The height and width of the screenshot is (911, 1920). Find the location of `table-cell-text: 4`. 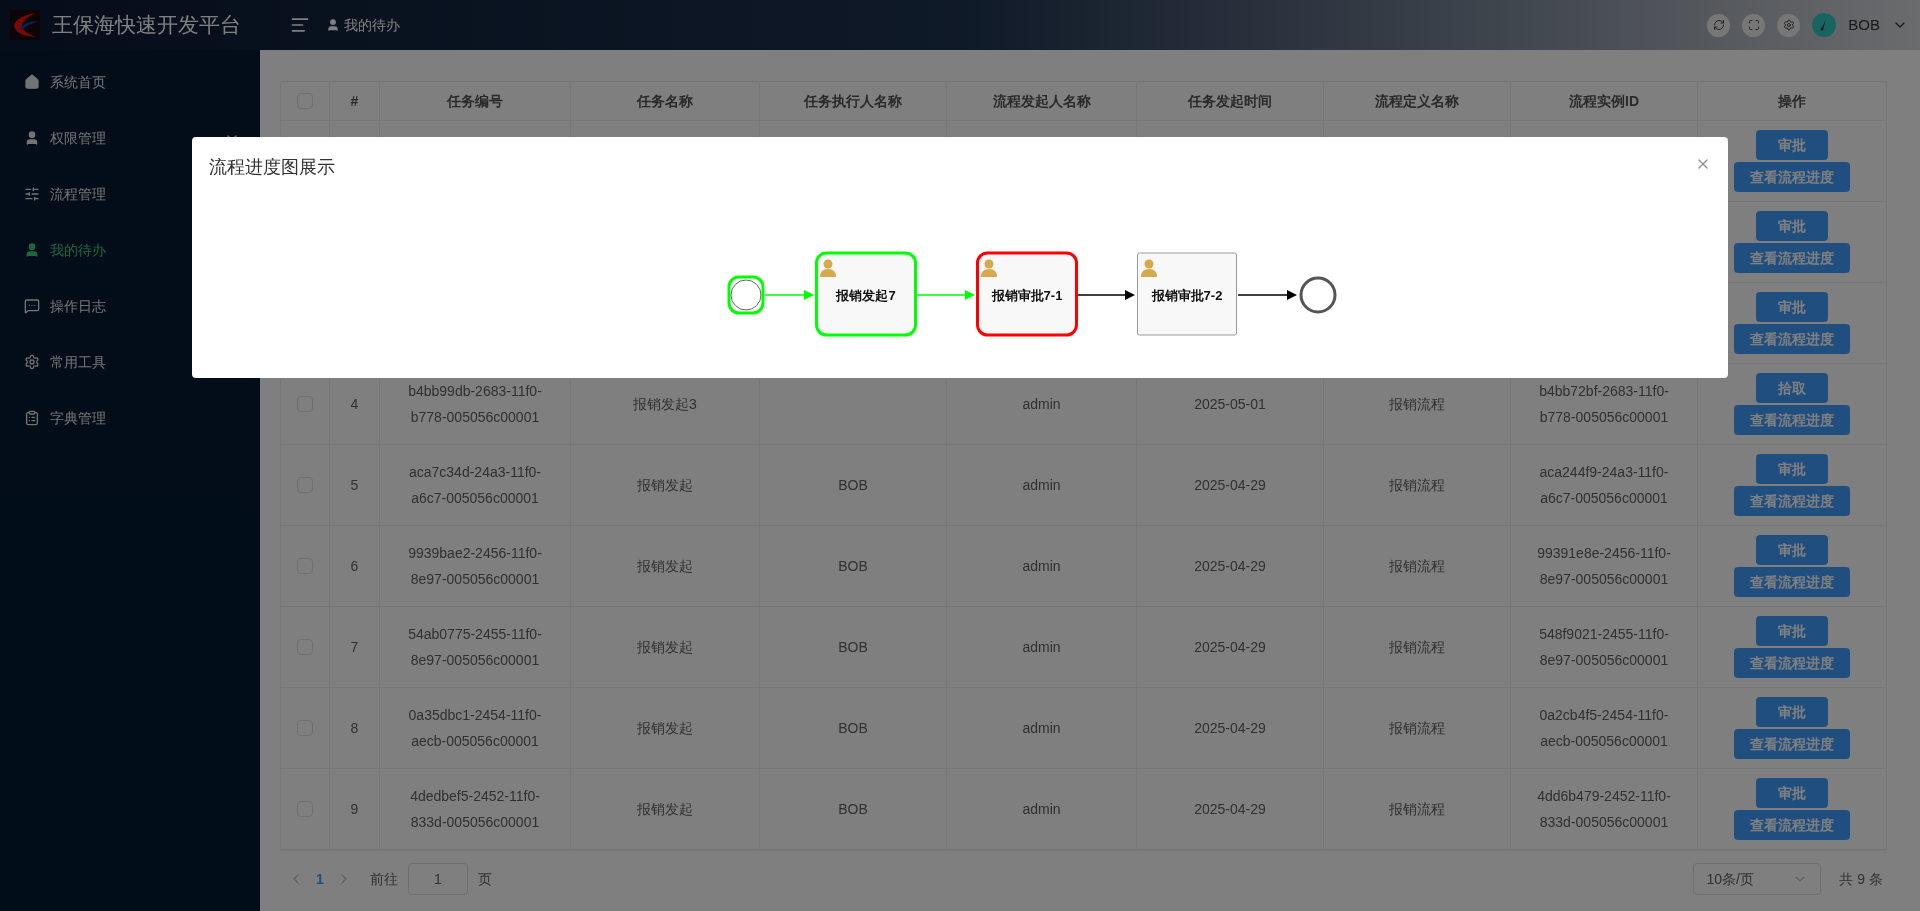

table-cell-text: 4 is located at coordinates (354, 404).